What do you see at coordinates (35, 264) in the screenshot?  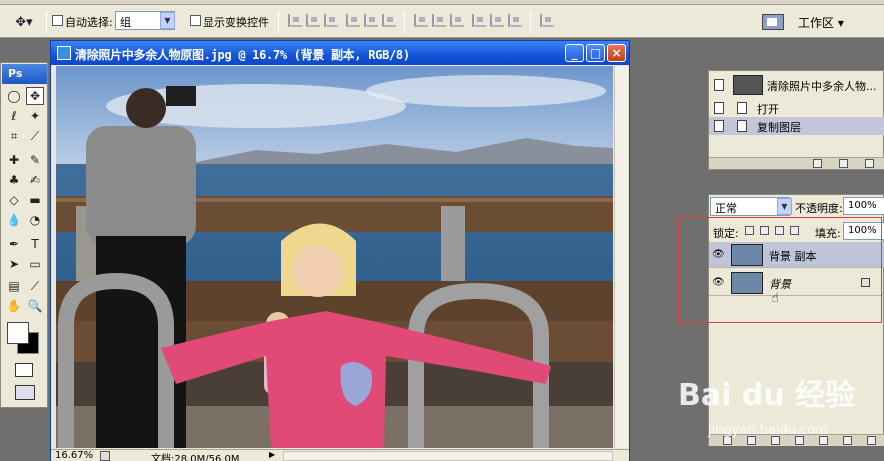 I see `shape-tool-icon: ▭` at bounding box center [35, 264].